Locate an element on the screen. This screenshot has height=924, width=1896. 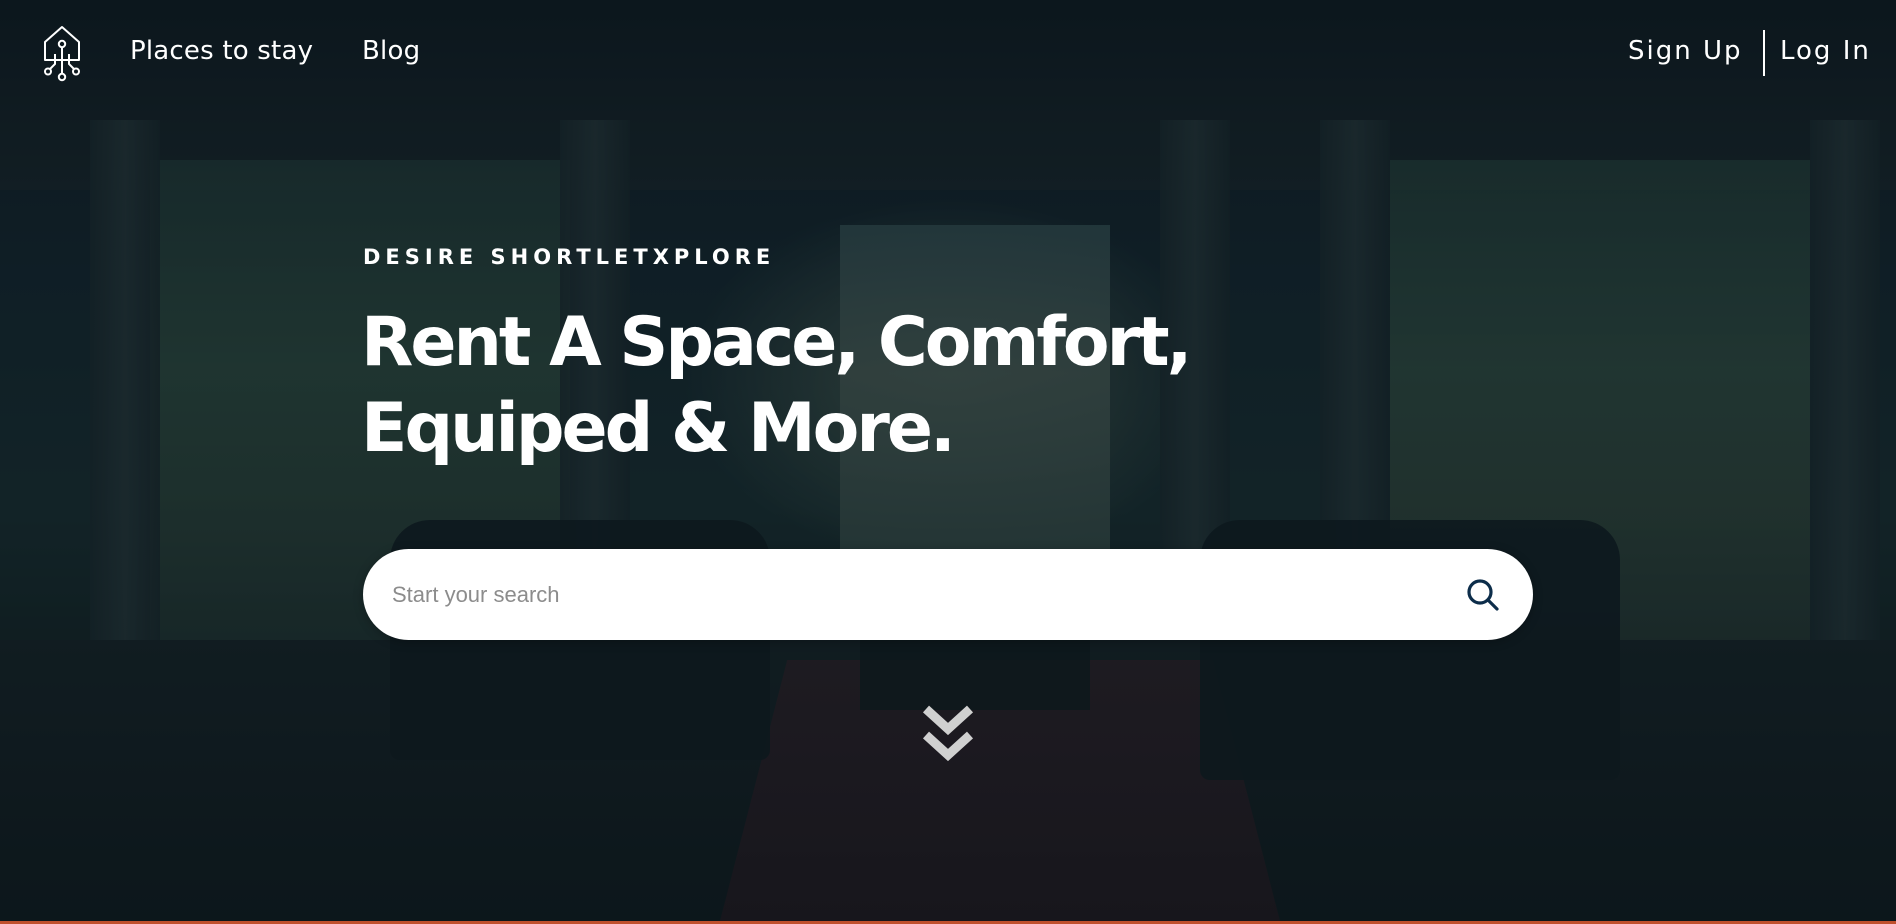
search-button is located at coordinates (1483, 595).